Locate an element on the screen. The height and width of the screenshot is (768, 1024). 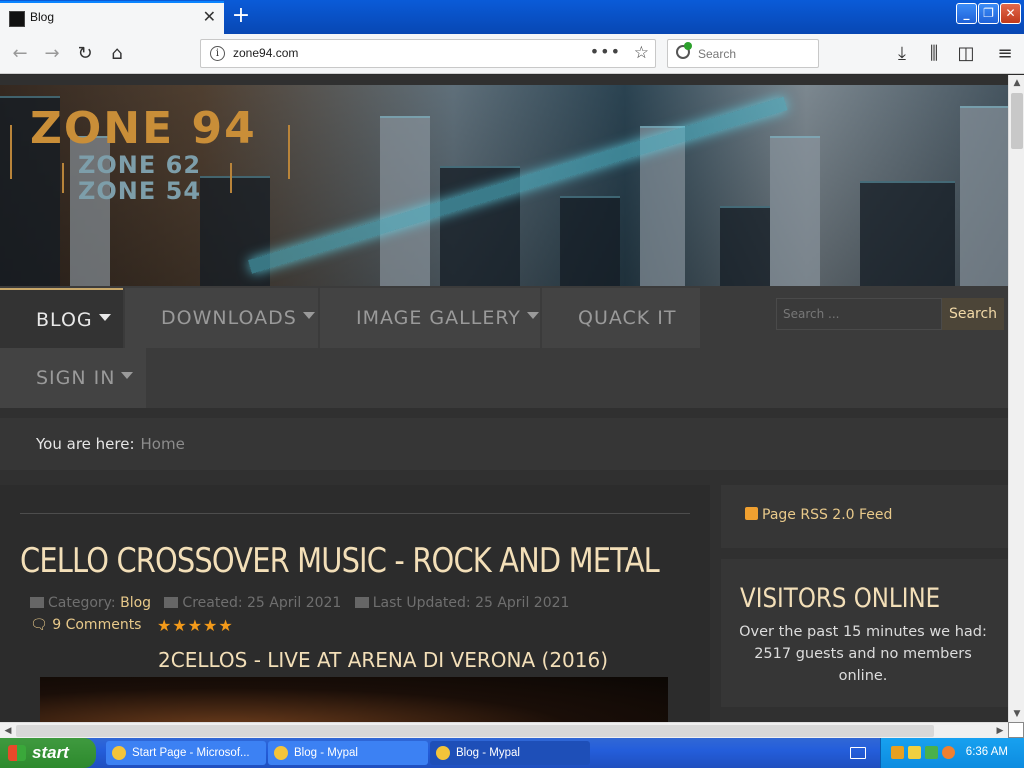
menu-item-blog: BLOG is located at coordinates (61, 318).